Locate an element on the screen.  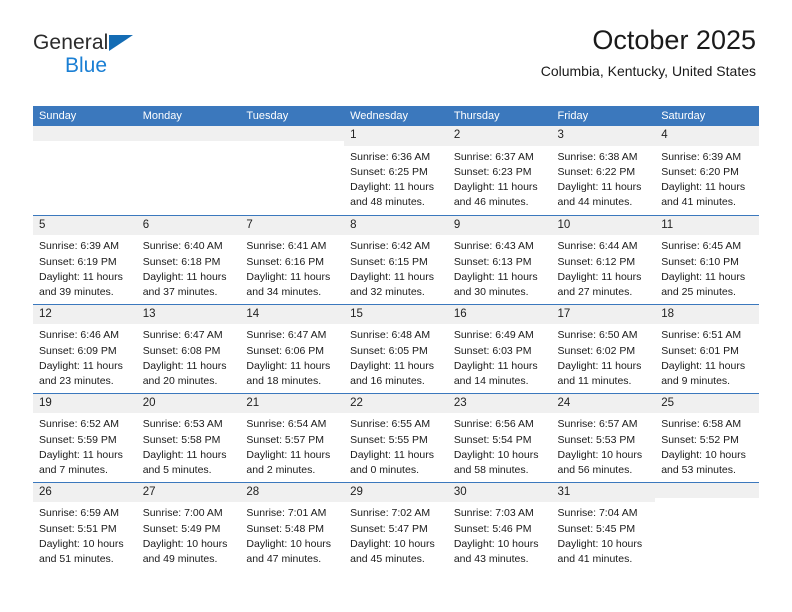
daylight-duration-line2: and 49 minutes. is located at coordinates (180, 558).